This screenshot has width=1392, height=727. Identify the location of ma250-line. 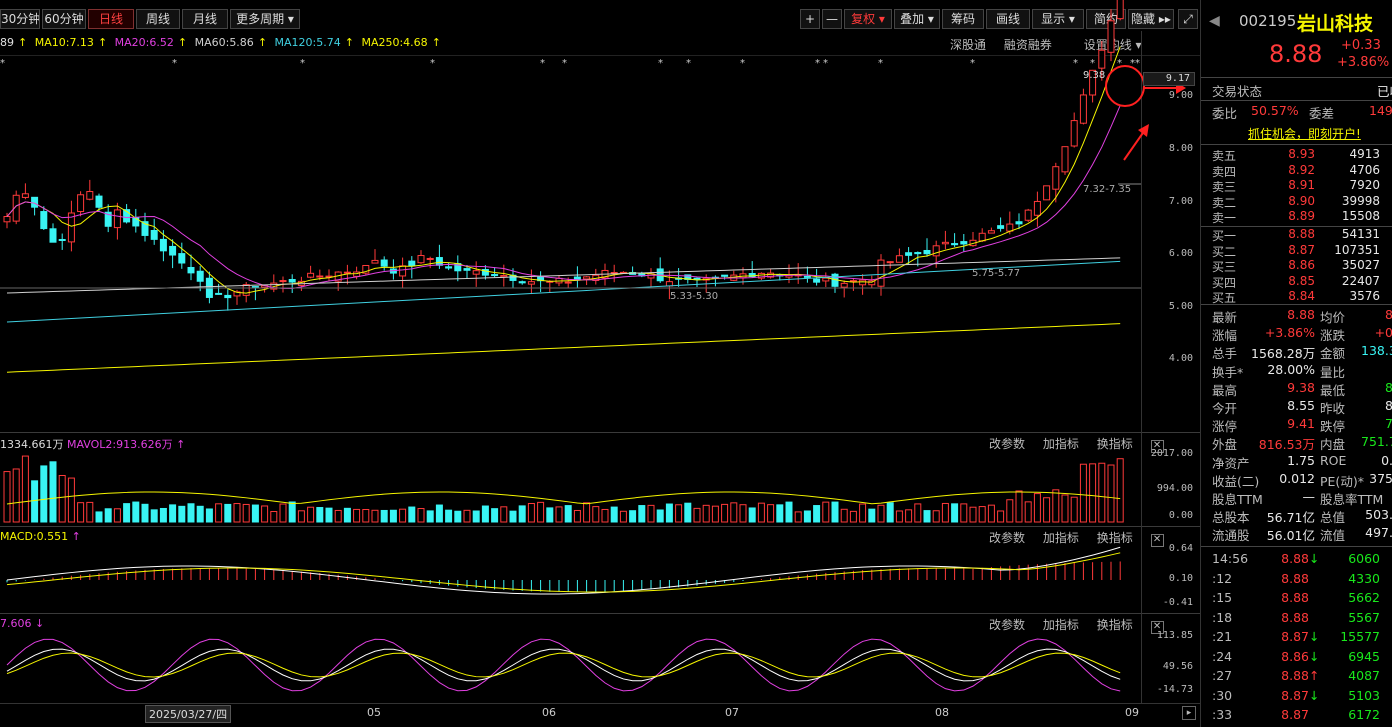
(563, 348).